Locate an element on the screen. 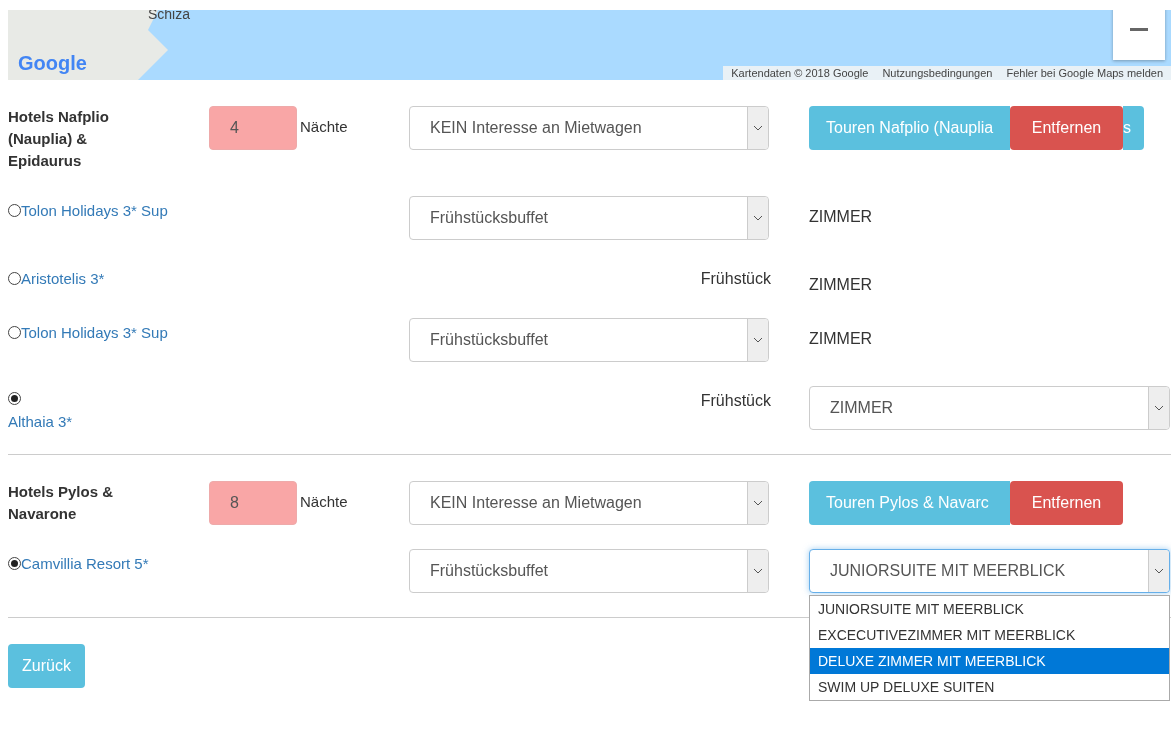 The height and width of the screenshot is (731, 1171). group-title: Hotels Nafplio (Nauplia) & Epidaurus is located at coordinates (59, 139).